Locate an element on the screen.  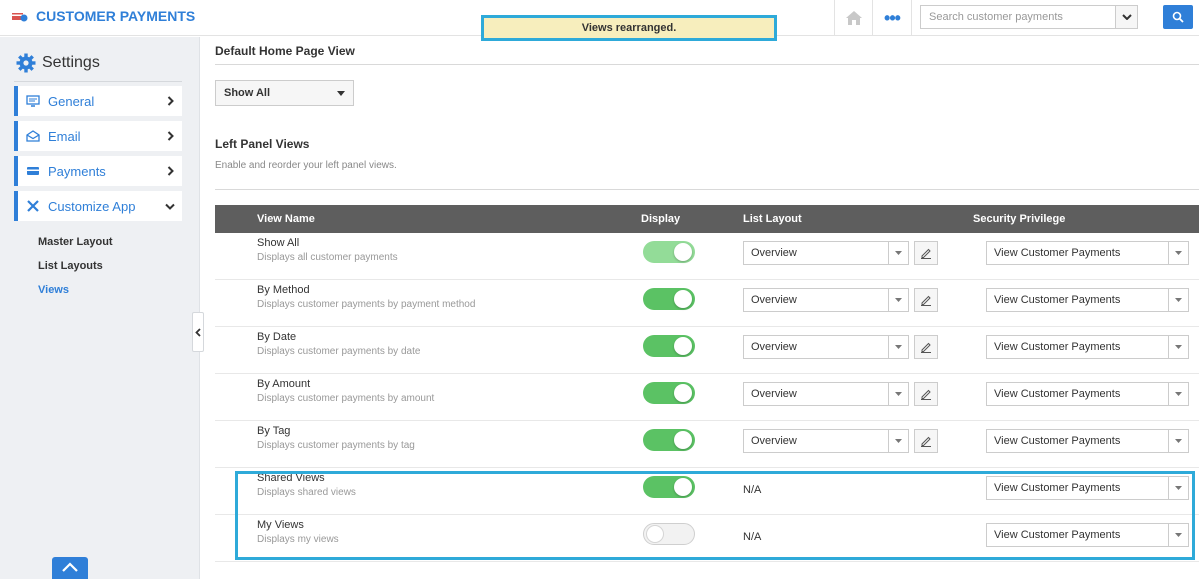
settings-heading: Settings is located at coordinates (58, 63).